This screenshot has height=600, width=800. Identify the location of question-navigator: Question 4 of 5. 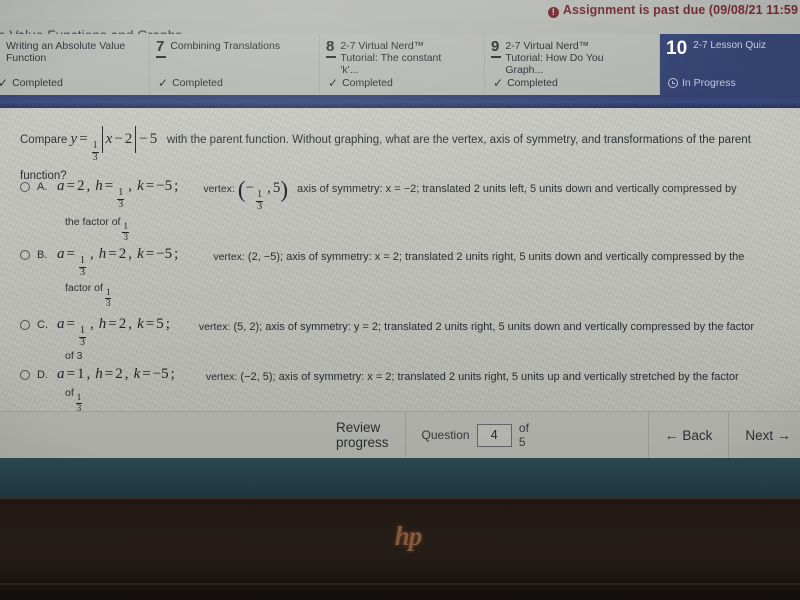
(478, 435).